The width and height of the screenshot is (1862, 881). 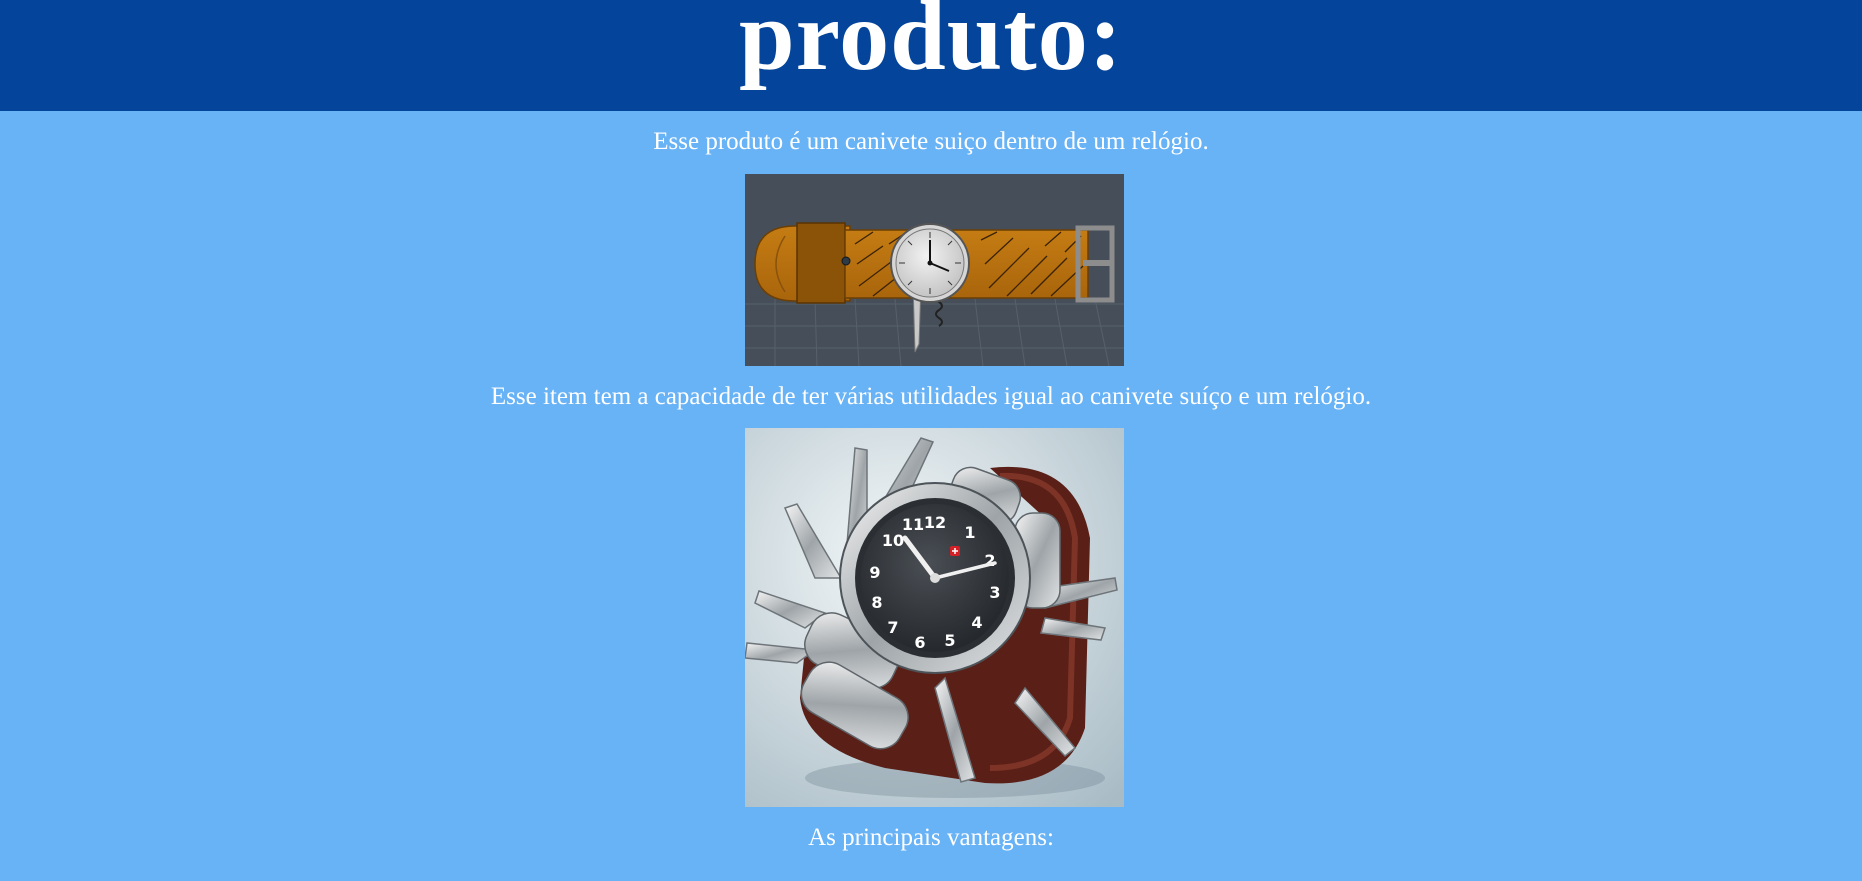 I want to click on page-header: produto:, so click(x=931, y=55).